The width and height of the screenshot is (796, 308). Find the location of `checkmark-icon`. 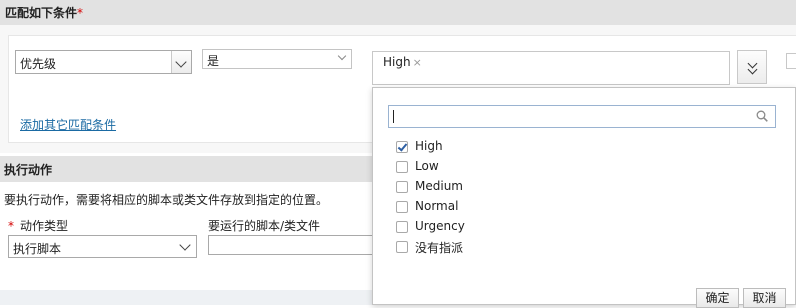

checkmark-icon is located at coordinates (402, 146).